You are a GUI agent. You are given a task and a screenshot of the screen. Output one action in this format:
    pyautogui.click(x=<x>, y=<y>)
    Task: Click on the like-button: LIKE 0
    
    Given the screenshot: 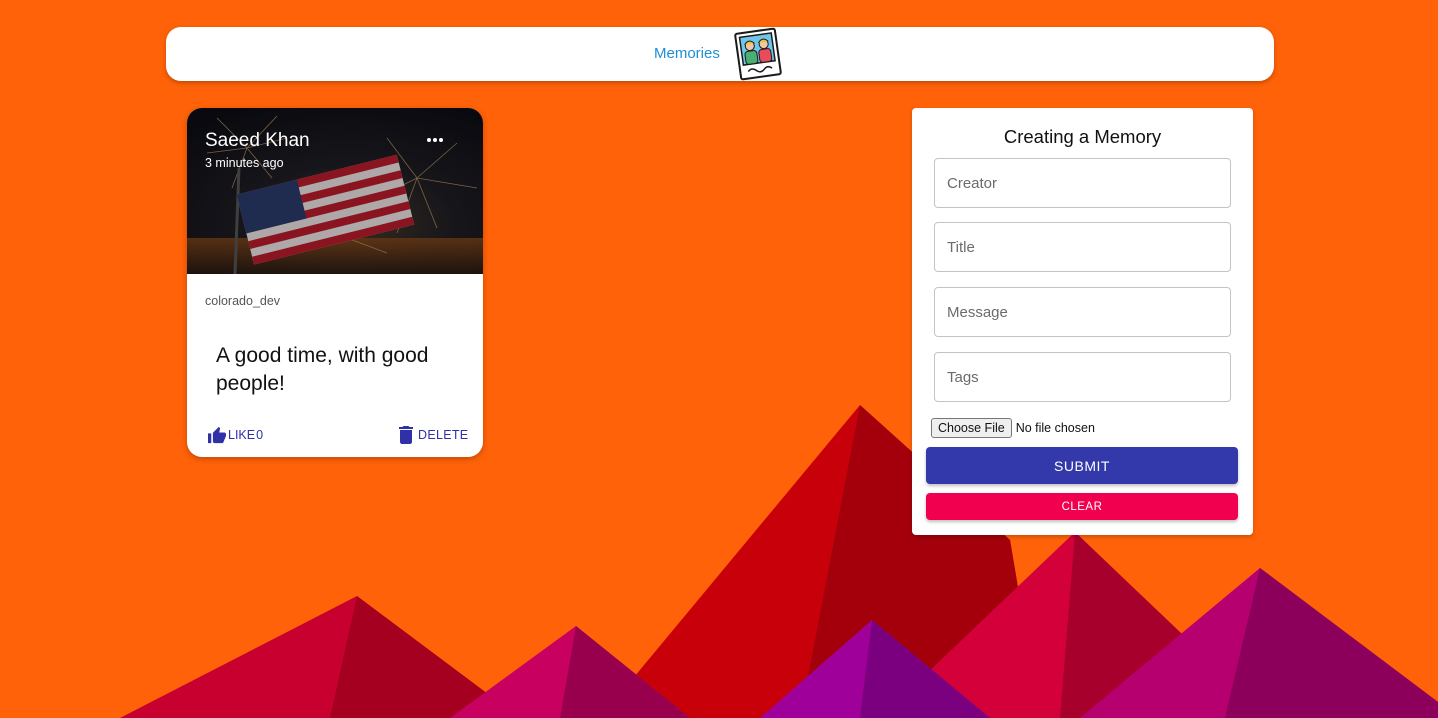 What is the action you would take?
    pyautogui.click(x=235, y=435)
    